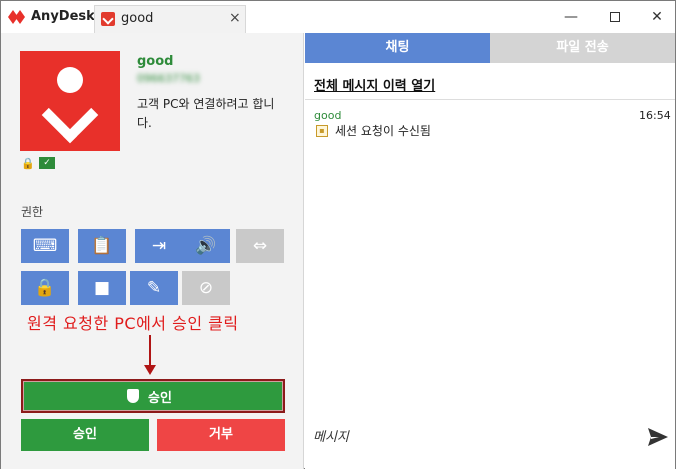  I want to click on minimize-button: —, so click(571, 17).